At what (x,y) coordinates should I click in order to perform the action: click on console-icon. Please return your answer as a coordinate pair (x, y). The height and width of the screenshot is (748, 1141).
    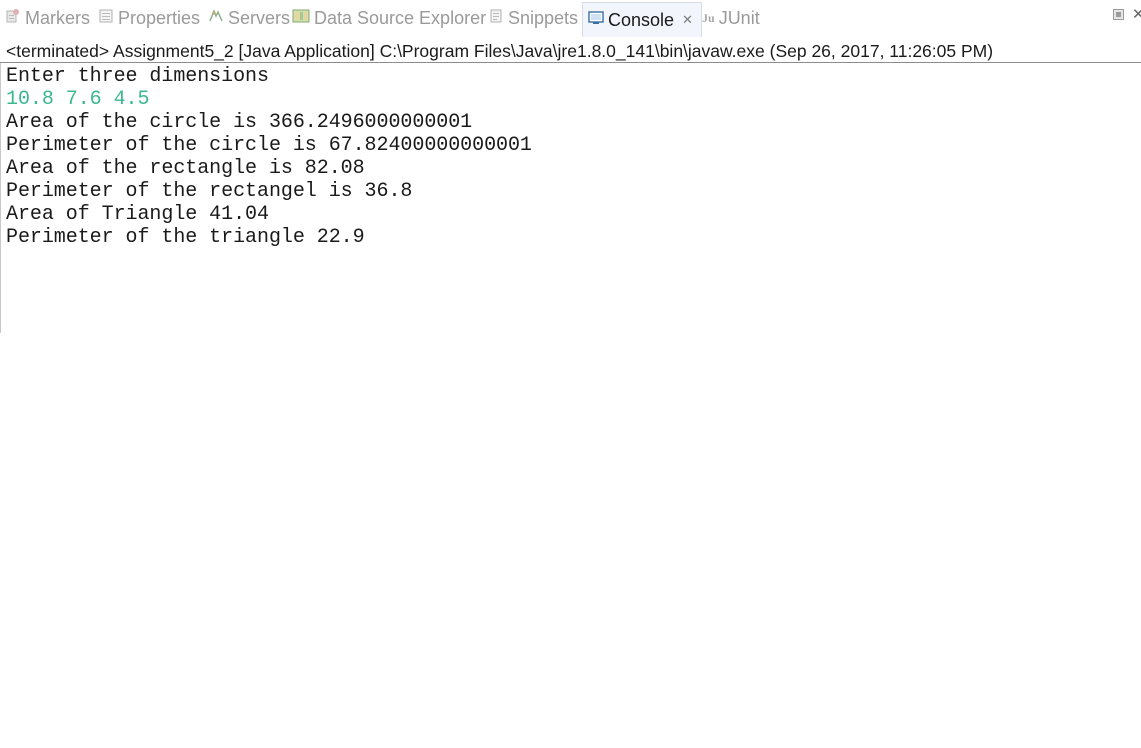
    Looking at the image, I should click on (596, 20).